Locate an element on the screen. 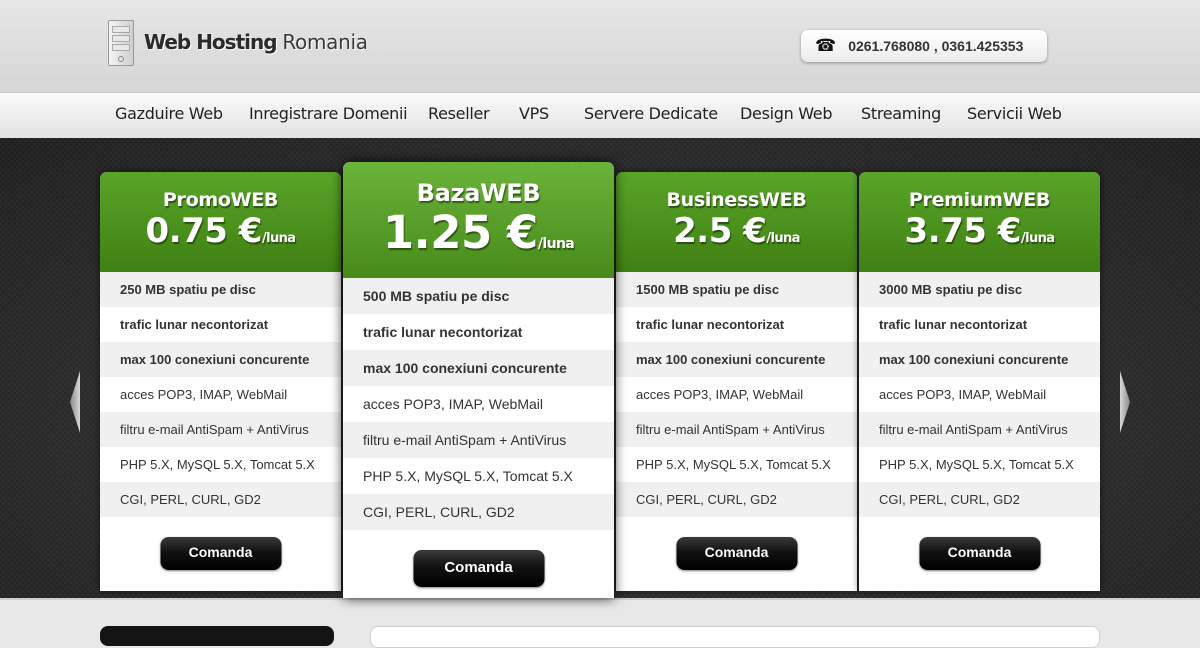 The image size is (1200, 648). logo-text-bold: Web Hosting is located at coordinates (211, 42).